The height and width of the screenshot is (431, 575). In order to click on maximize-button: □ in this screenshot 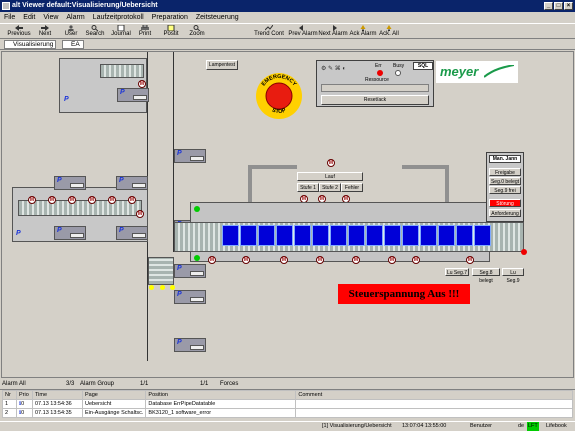, I will do `click(558, 6)`.